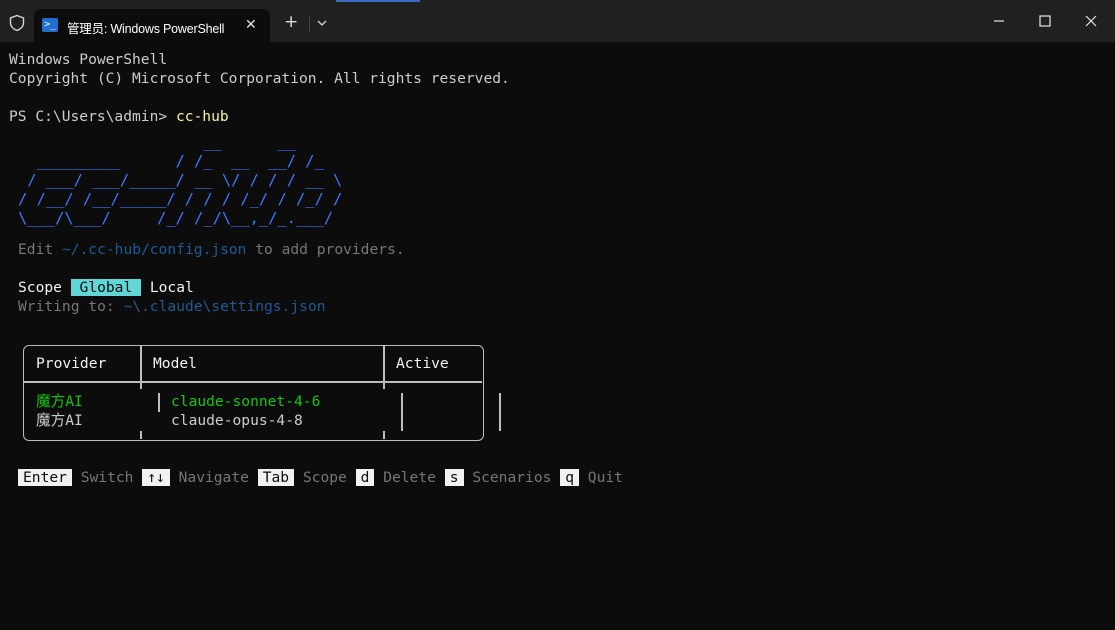  What do you see at coordinates (156, 477) in the screenshot?
I see `key-navigate: ↑↓` at bounding box center [156, 477].